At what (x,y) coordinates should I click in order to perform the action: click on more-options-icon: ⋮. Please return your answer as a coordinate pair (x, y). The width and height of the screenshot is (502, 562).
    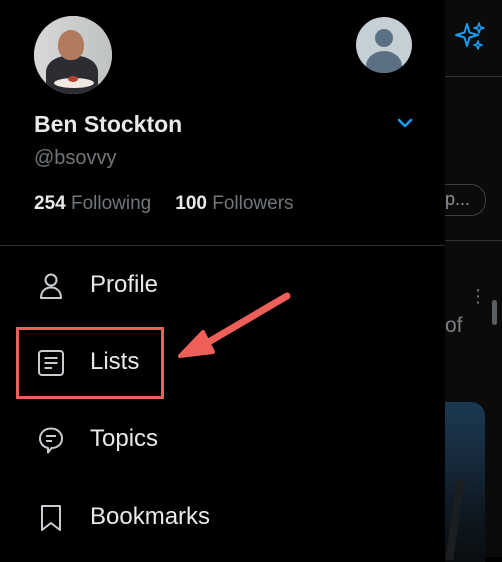
    Looking at the image, I should click on (478, 296).